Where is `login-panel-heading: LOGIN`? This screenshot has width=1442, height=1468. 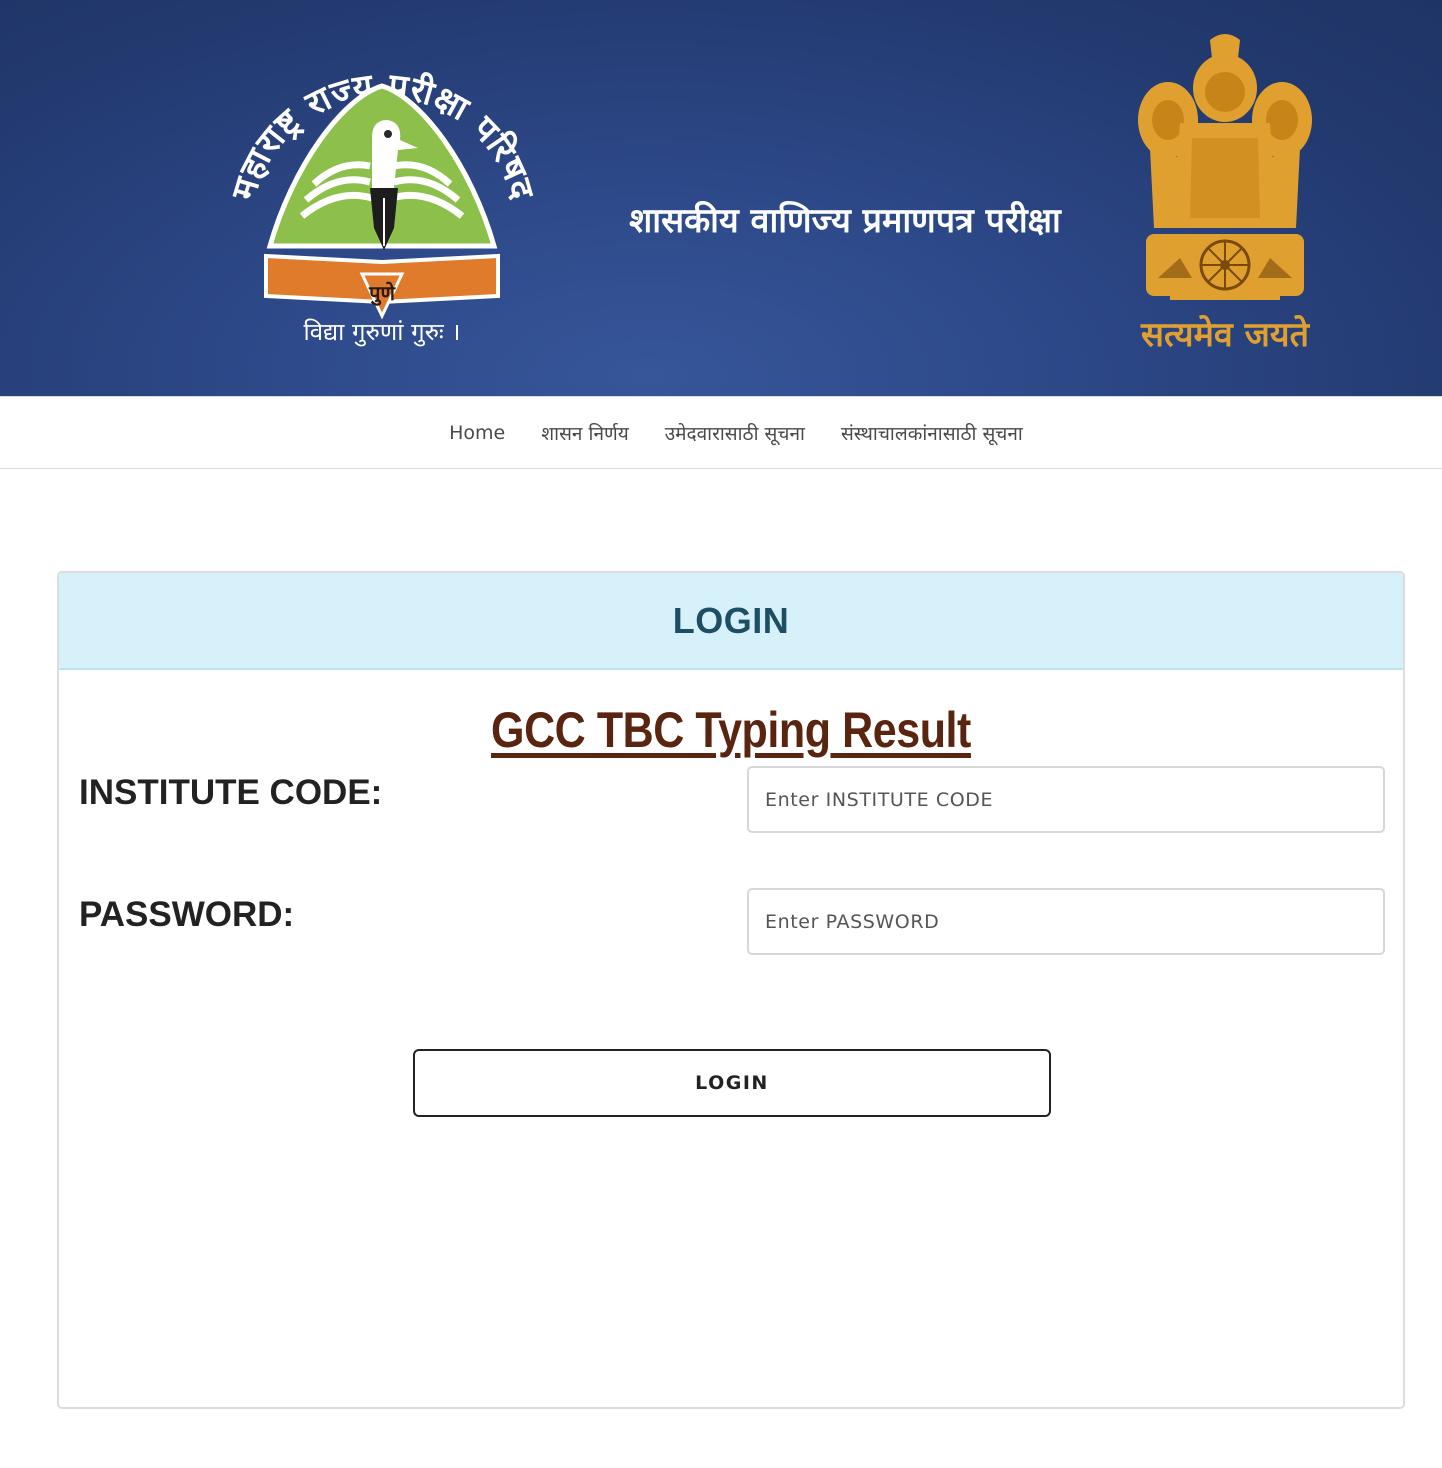 login-panel-heading: LOGIN is located at coordinates (731, 621).